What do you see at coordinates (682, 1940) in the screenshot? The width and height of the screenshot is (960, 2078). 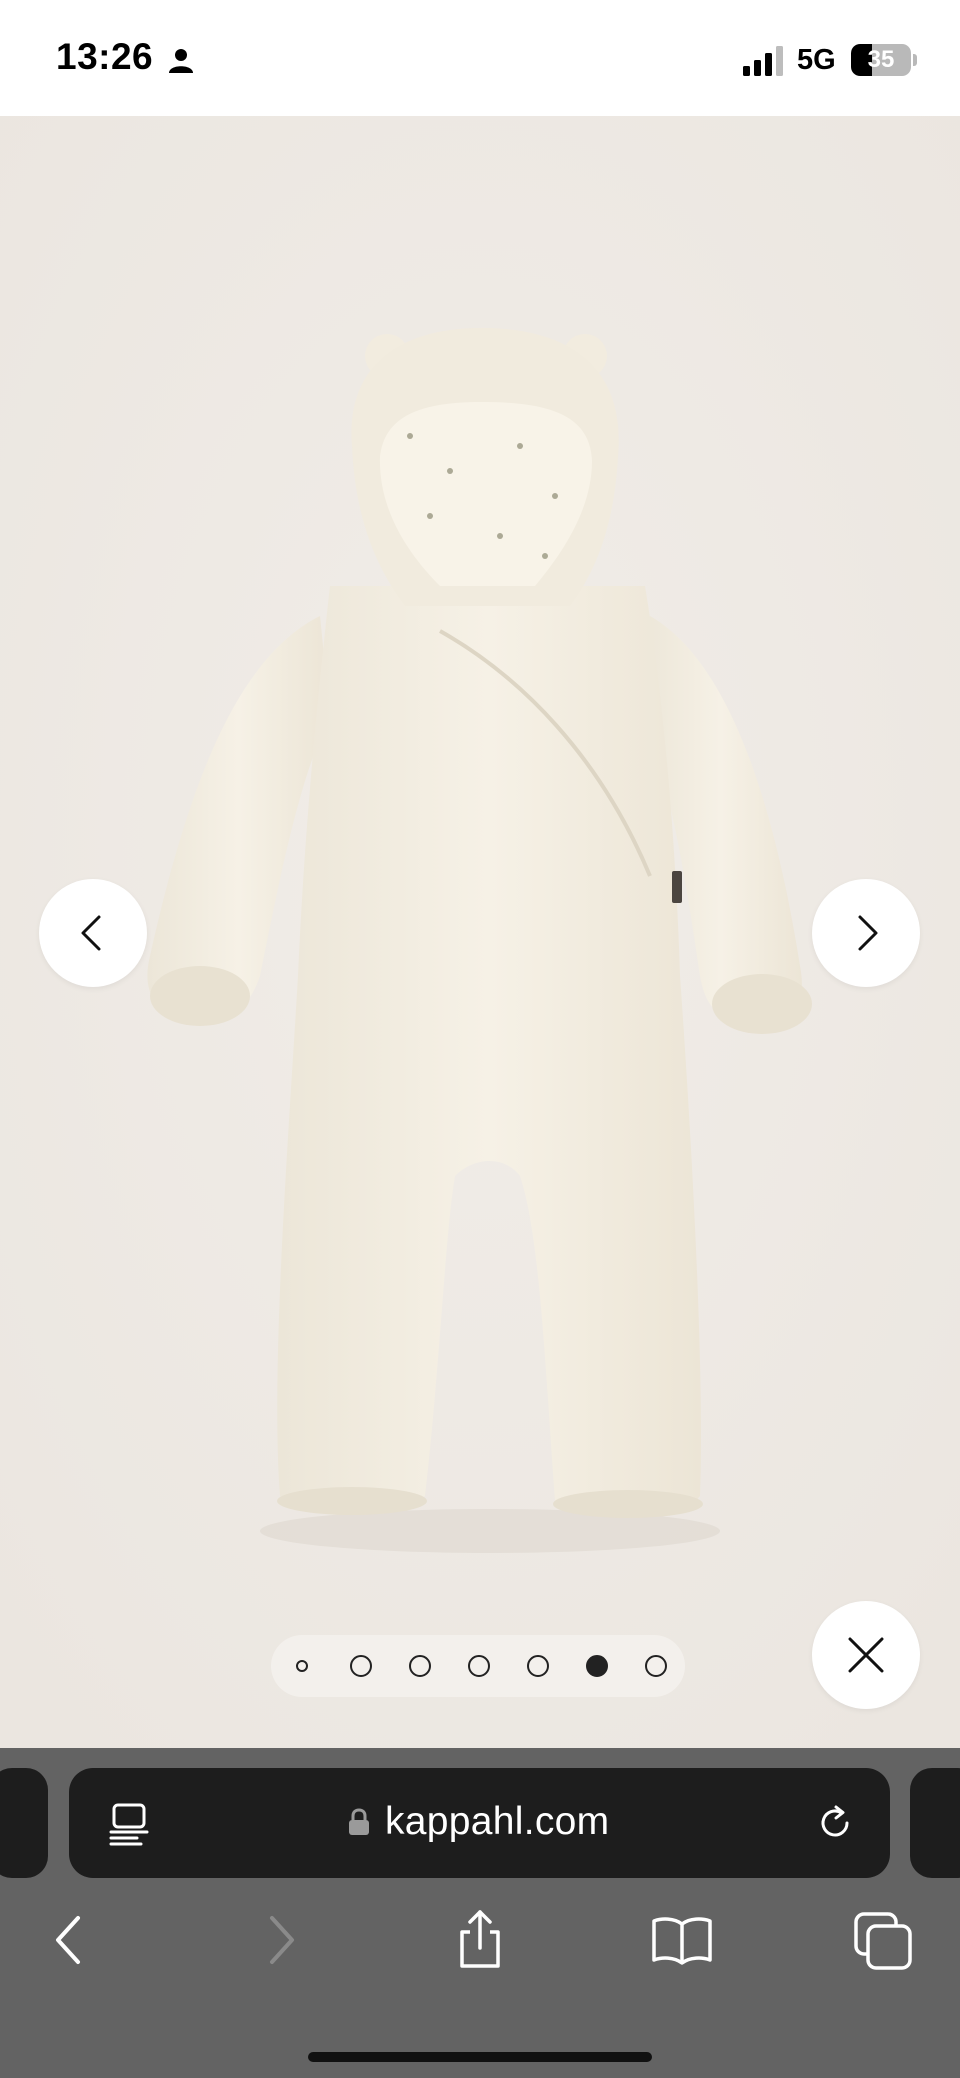 I see `bookmarks-icon` at bounding box center [682, 1940].